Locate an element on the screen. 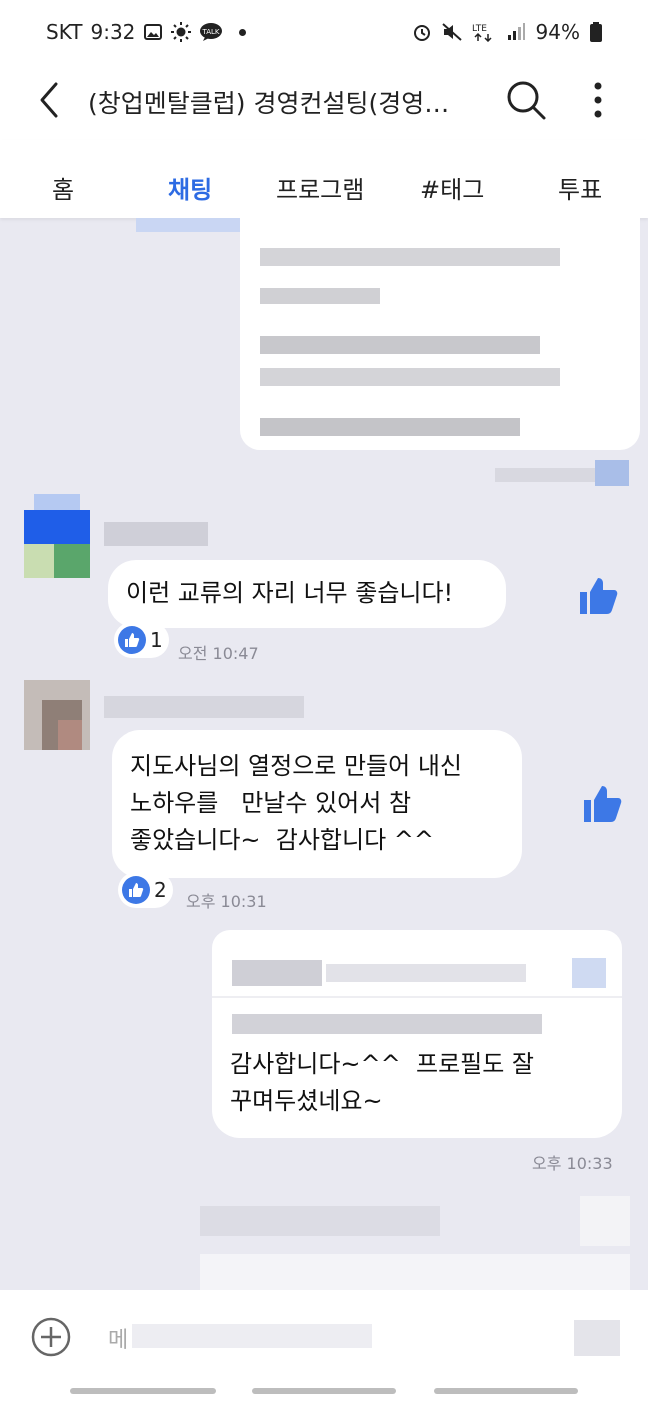  tab-program: 프로그램 is located at coordinates (320, 187).